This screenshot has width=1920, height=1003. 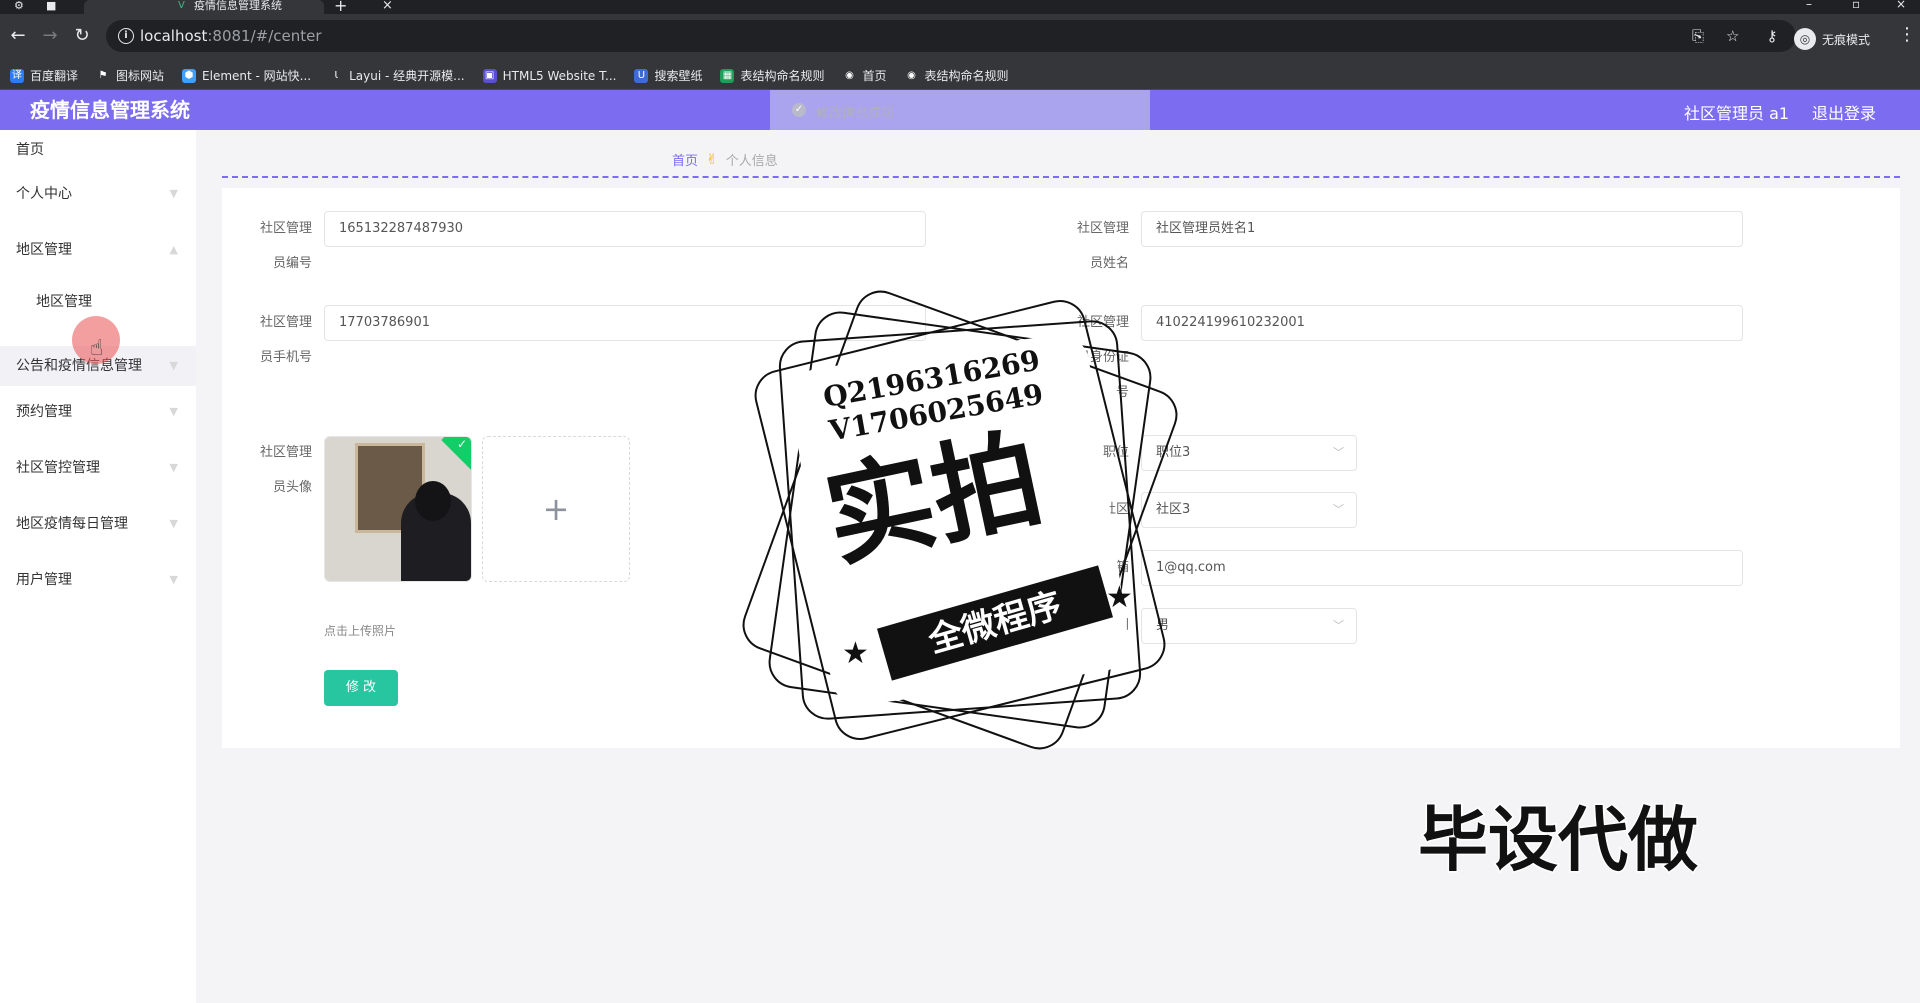 I want to click on back-icon: ←, so click(x=18, y=36).